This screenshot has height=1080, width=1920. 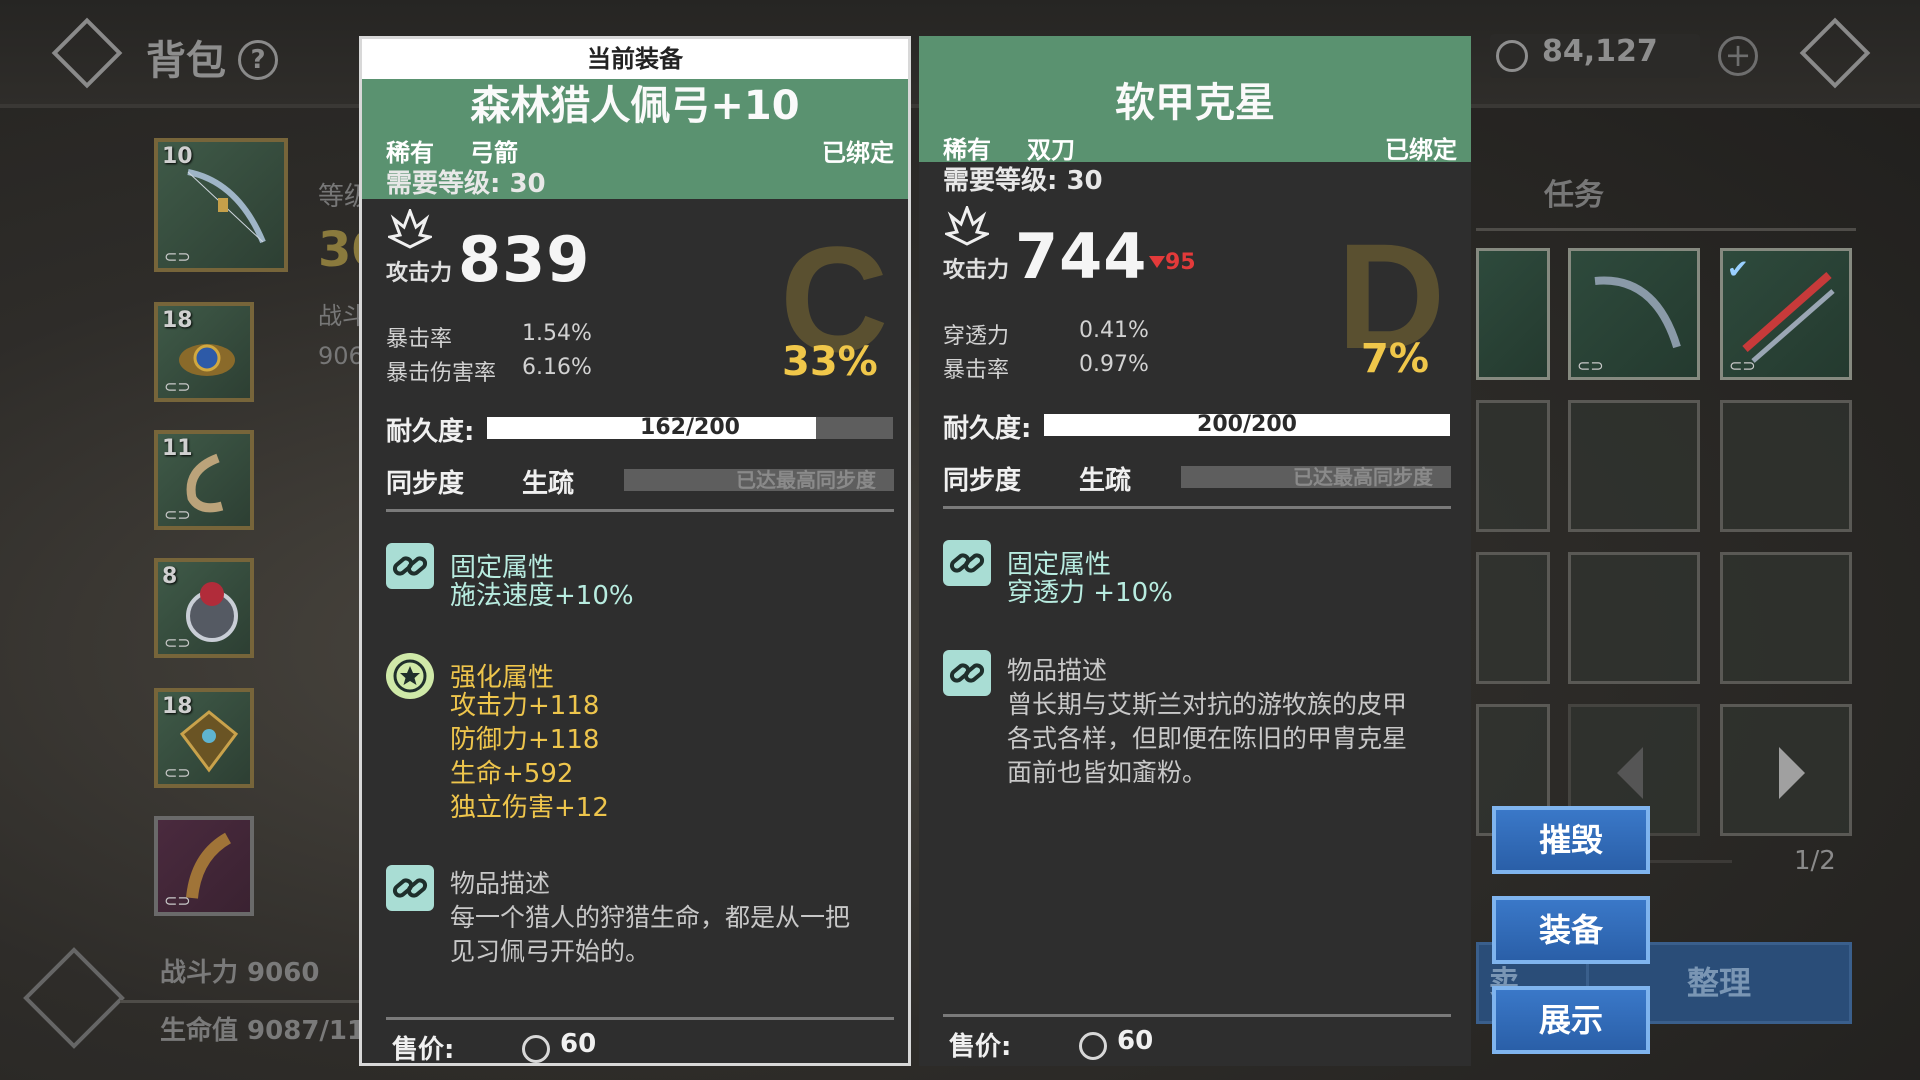 I want to click on hp-value: 生命值 9087/11, so click(x=263, y=1031).